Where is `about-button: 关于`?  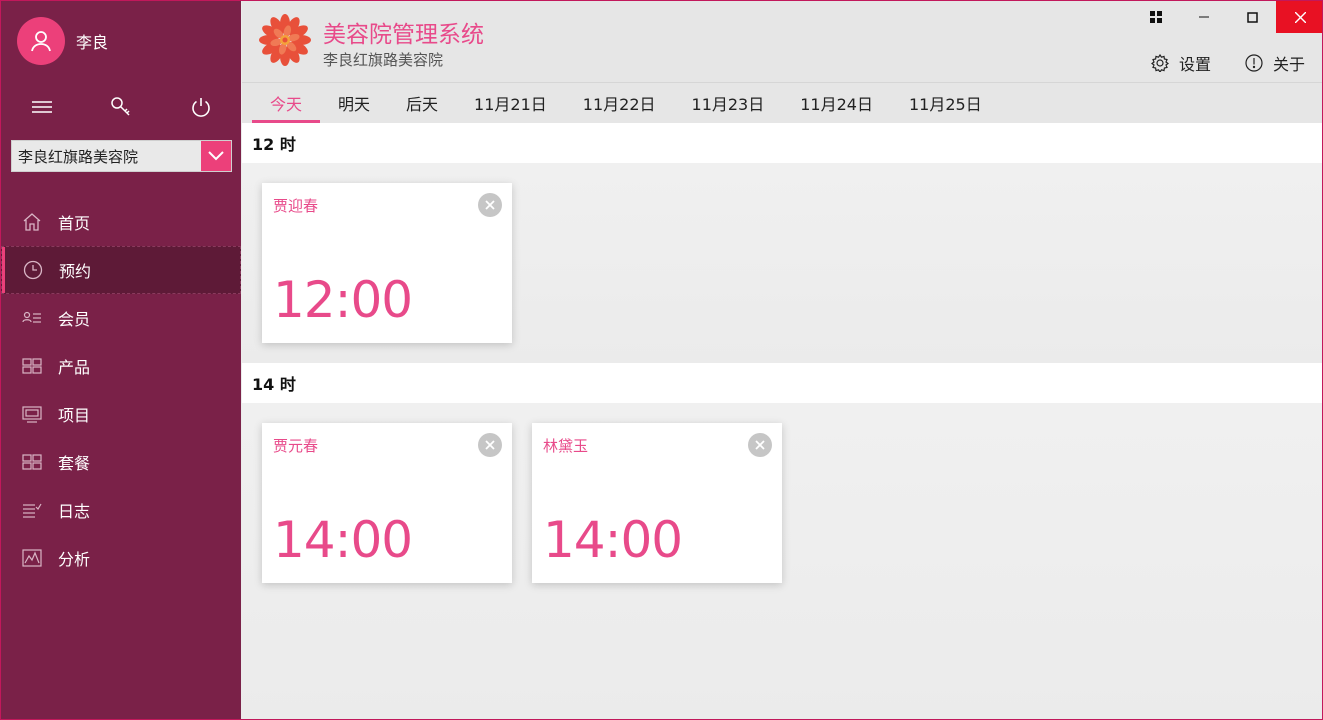 about-button: 关于 is located at coordinates (1275, 63).